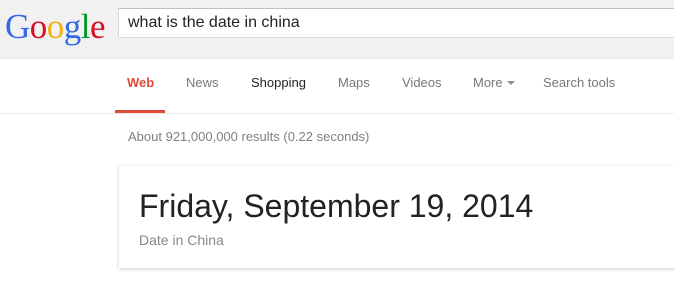 Image resolution: width=674 pixels, height=293 pixels. I want to click on search-box, so click(396, 23).